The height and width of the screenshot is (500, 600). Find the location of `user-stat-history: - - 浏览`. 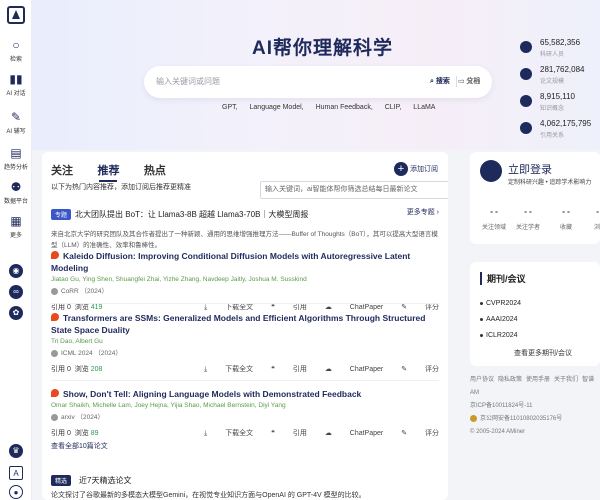

user-stat-history: - - 浏览 is located at coordinates (593, 219).